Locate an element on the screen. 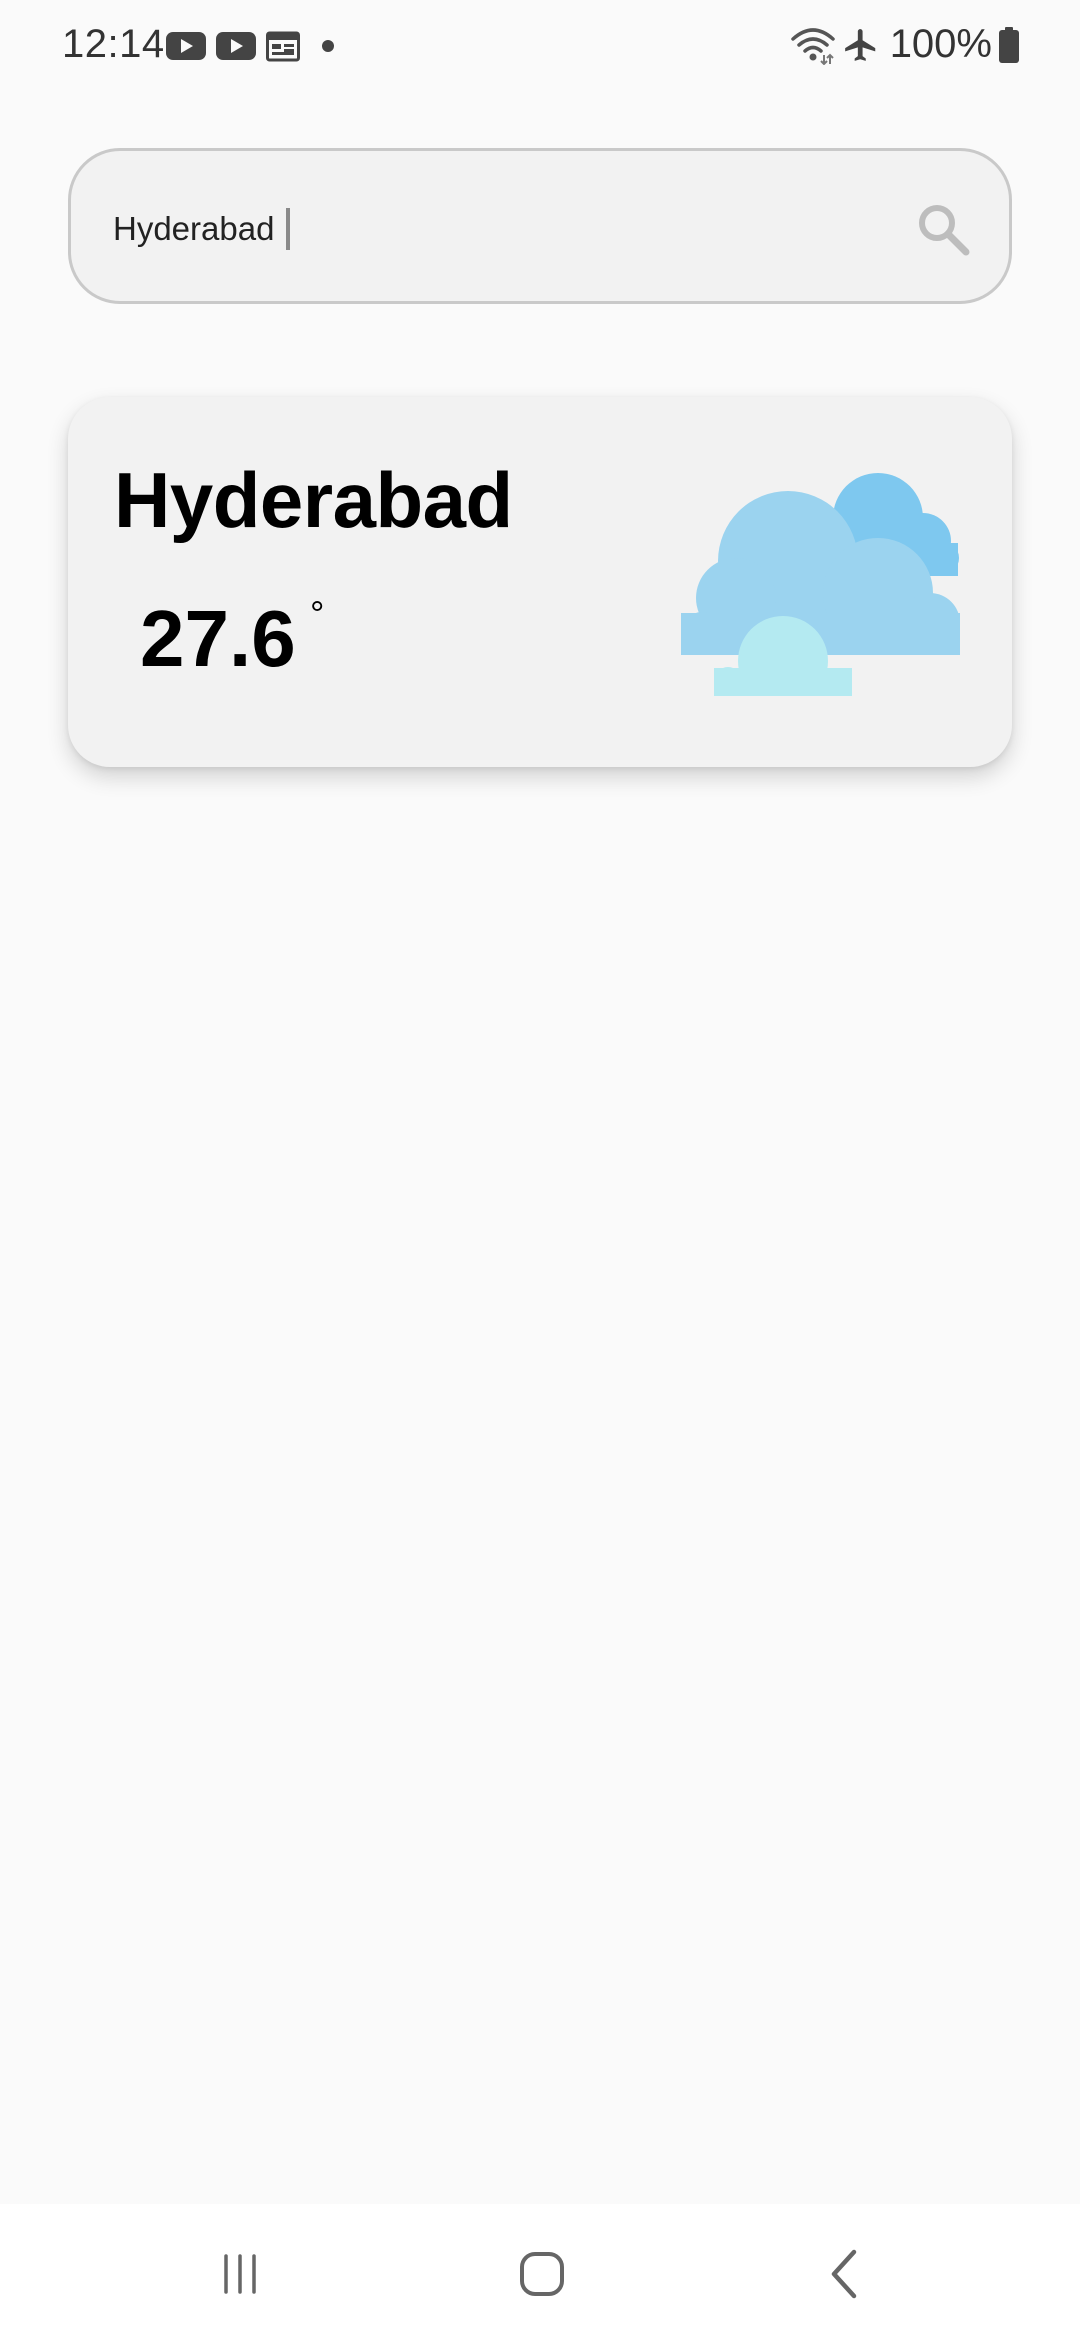 This screenshot has width=1080, height=2340. dot-icon is located at coordinates (328, 46).